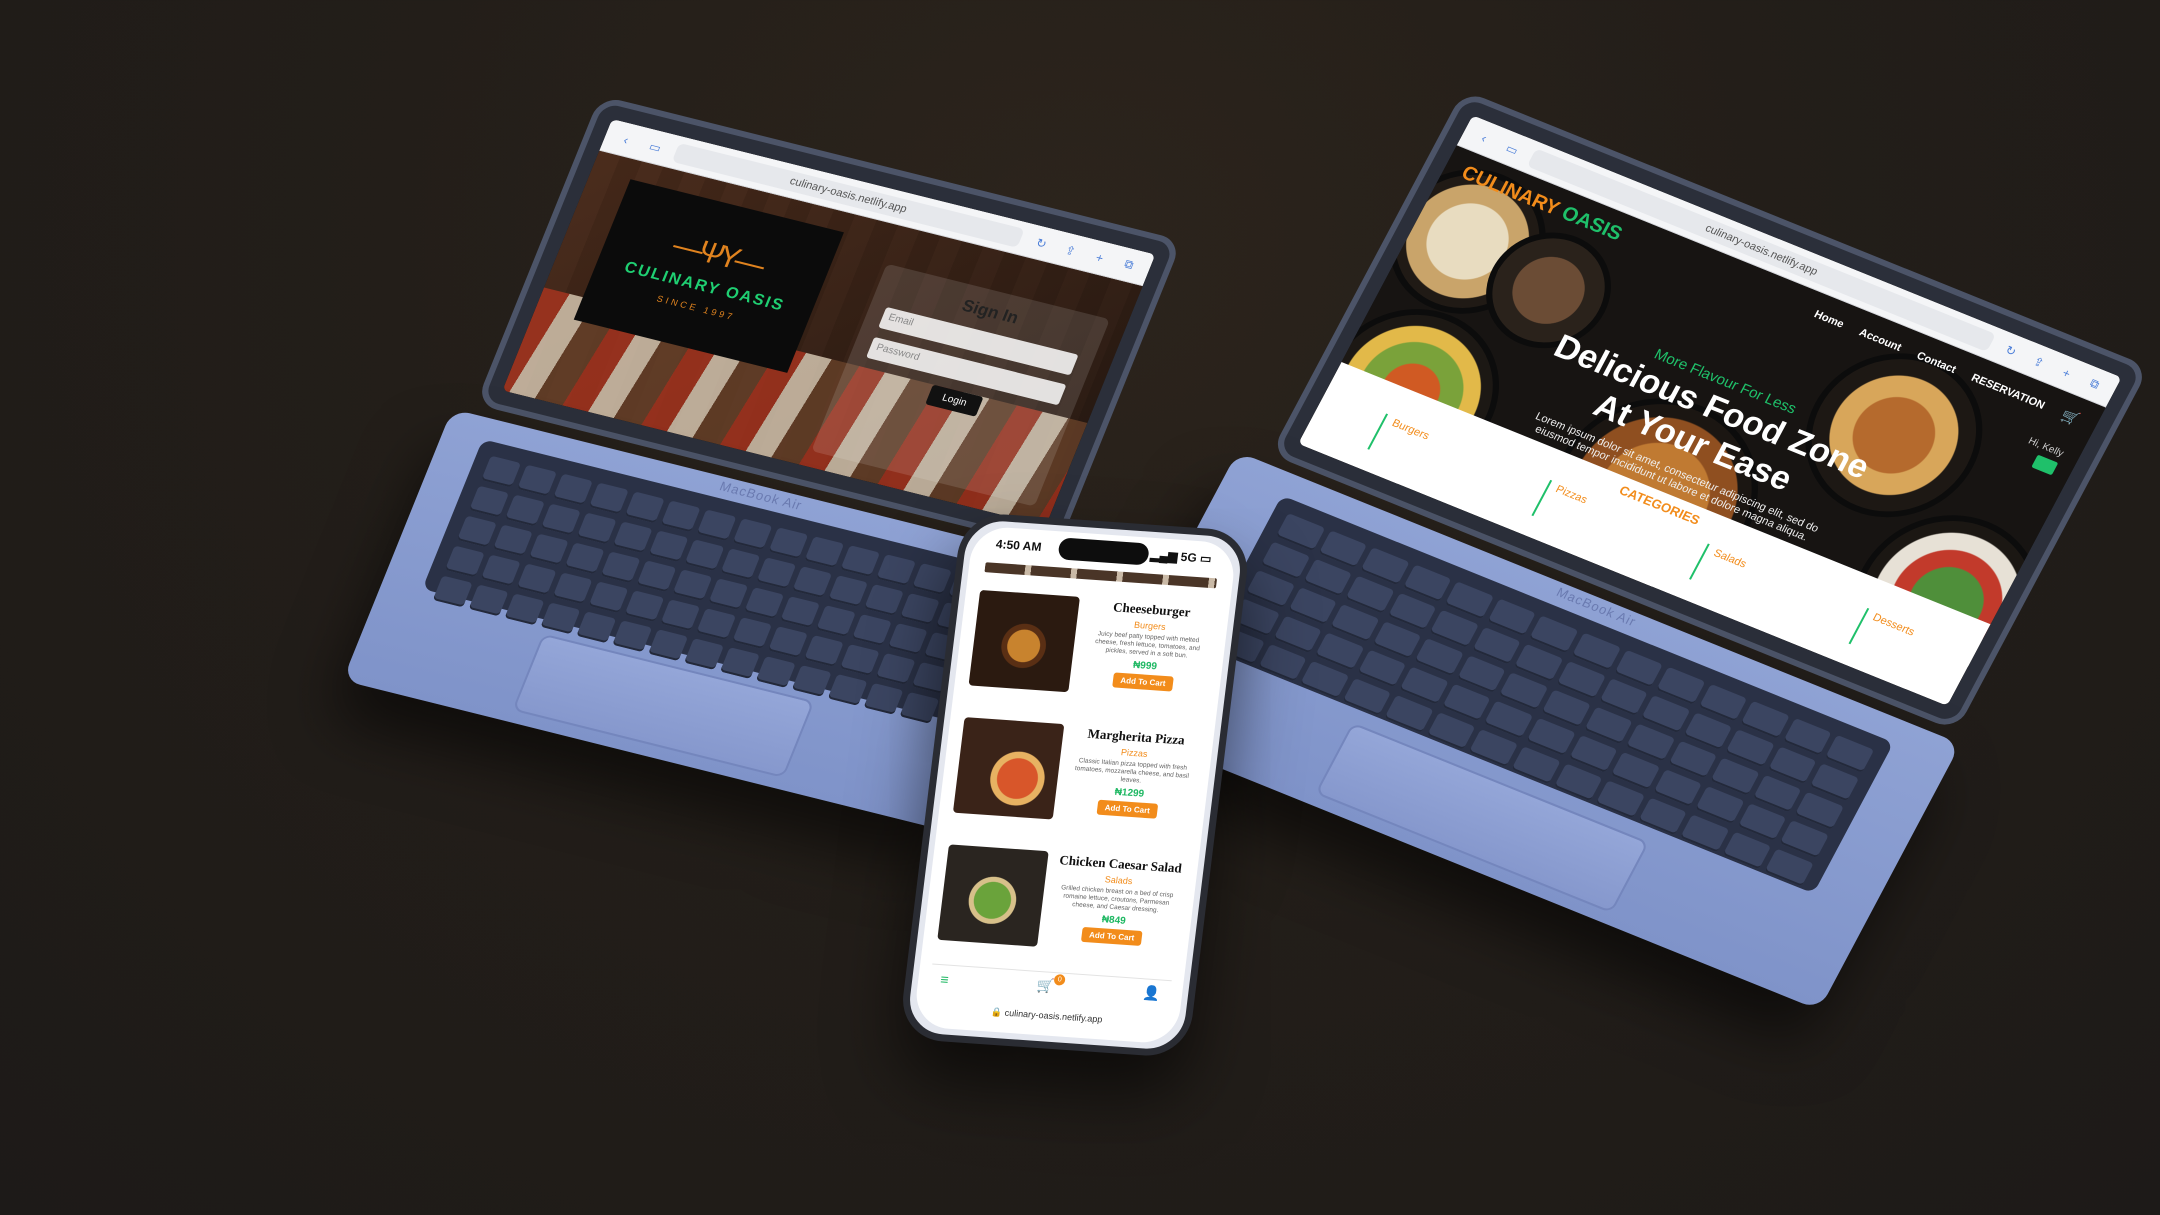 The image size is (2160, 1215). What do you see at coordinates (1829, 319) in the screenshot?
I see `nav-home: Home` at bounding box center [1829, 319].